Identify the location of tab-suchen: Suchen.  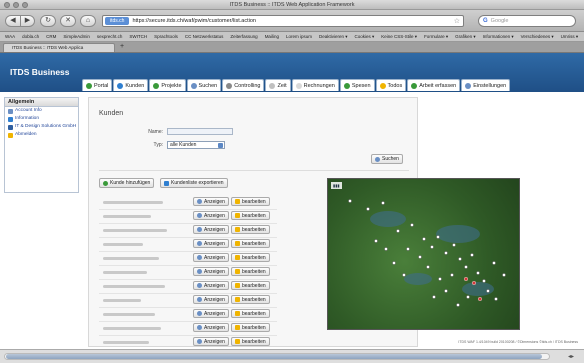
(204, 85).